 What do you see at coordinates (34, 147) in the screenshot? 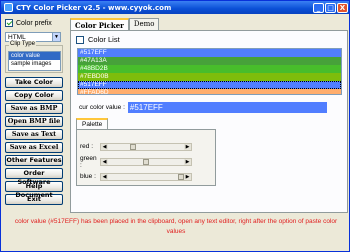
I see `save-as-excel-button: Save as Excel` at bounding box center [34, 147].